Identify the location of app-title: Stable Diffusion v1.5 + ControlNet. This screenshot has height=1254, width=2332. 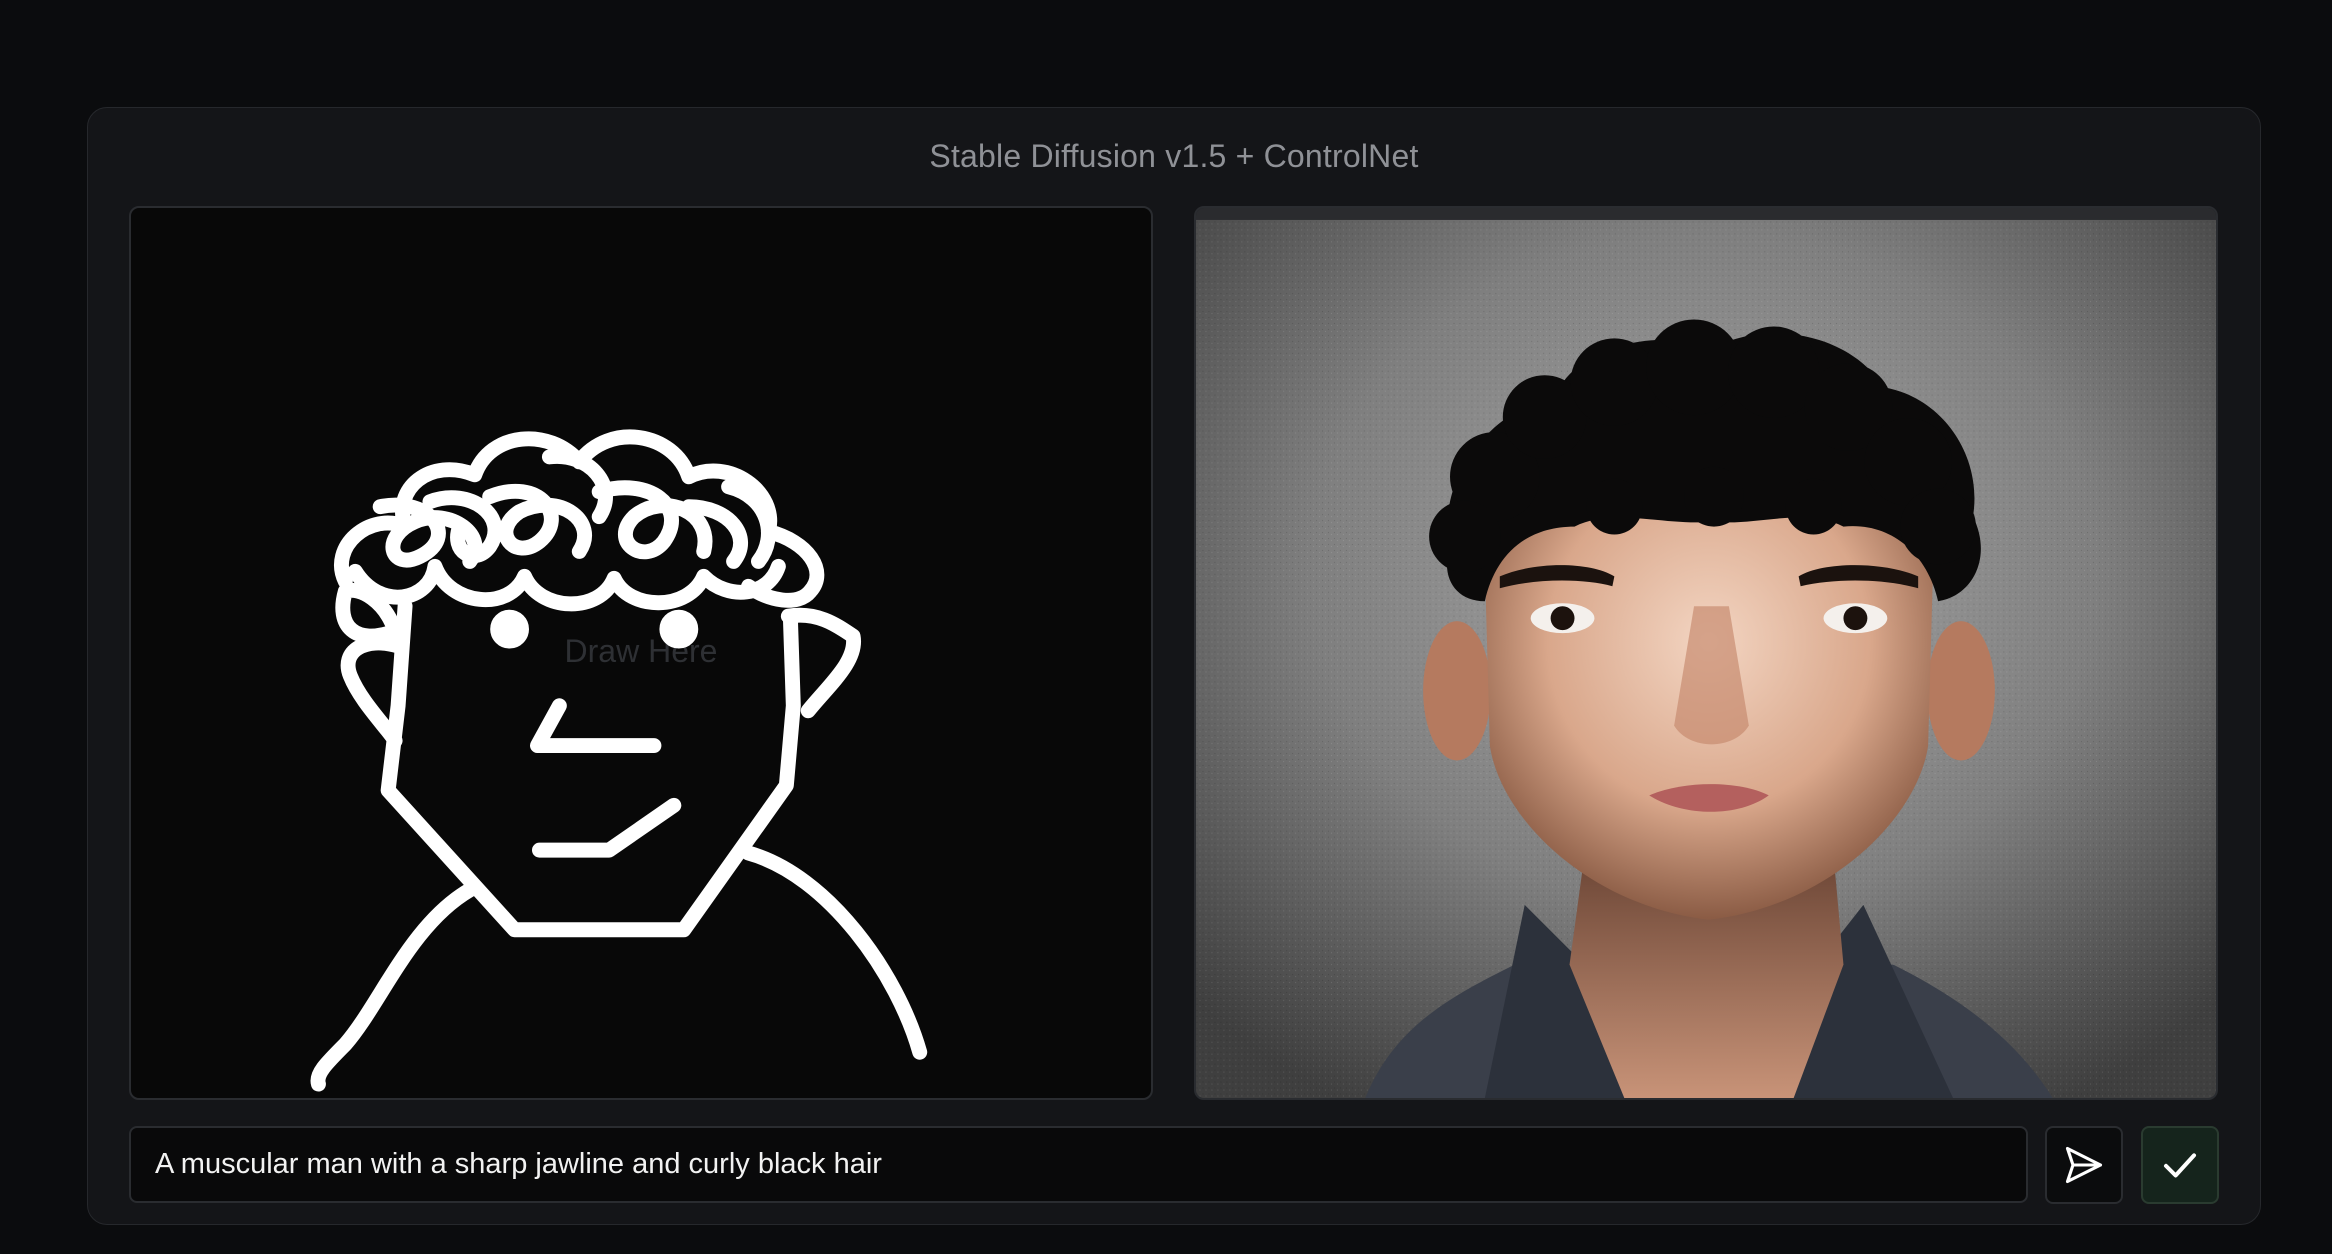
(1174, 156).